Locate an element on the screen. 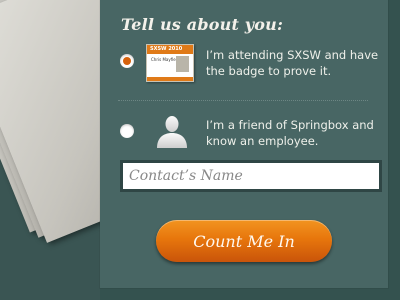  radio-friend-of-springbox is located at coordinates (127, 131).